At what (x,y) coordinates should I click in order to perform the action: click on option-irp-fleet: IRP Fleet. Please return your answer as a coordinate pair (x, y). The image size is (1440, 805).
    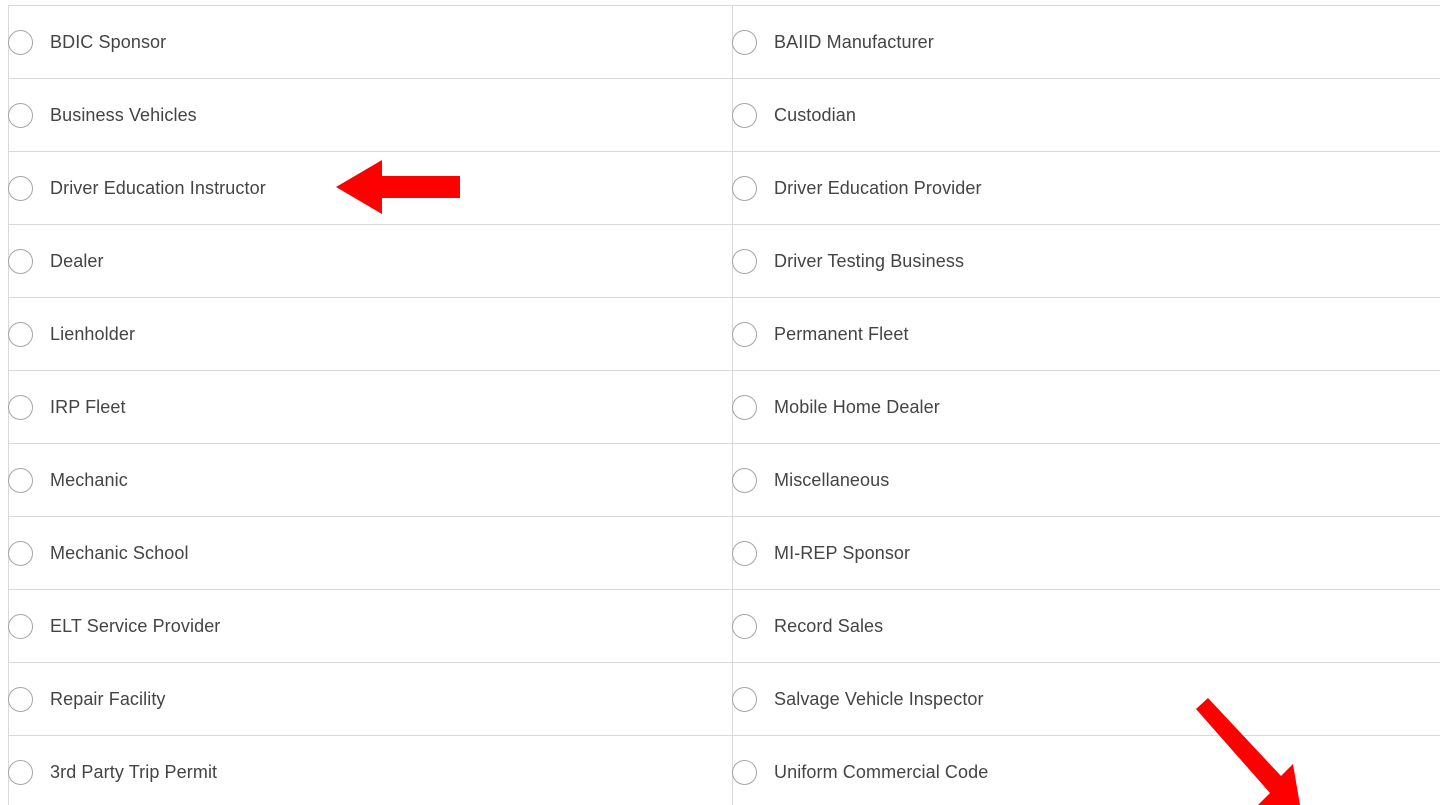
    Looking at the image, I should click on (370, 407).